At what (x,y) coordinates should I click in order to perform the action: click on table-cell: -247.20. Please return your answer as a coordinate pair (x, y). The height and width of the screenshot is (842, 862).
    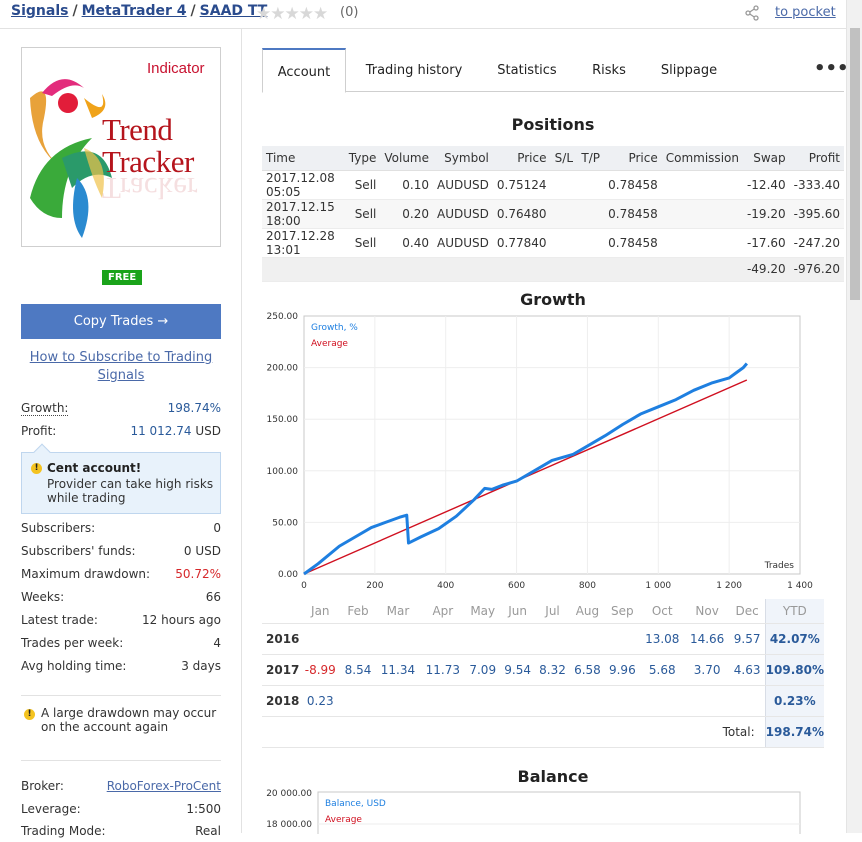
    Looking at the image, I should click on (816, 243).